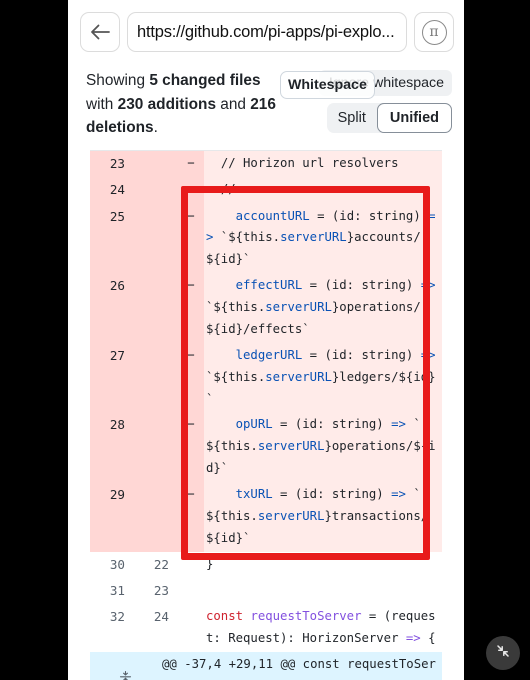 The image size is (530, 680). I want to click on tab-split: Split, so click(352, 118).